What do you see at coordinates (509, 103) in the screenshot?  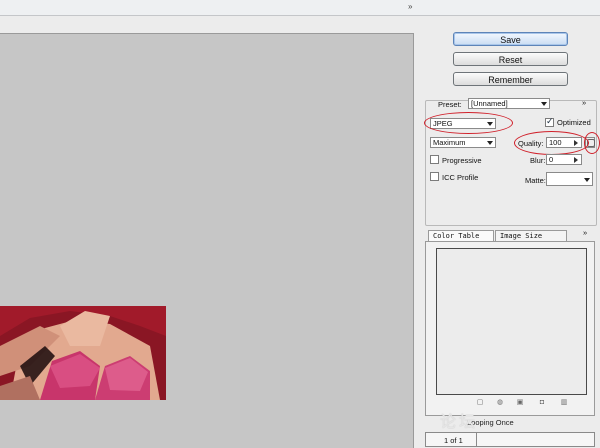 I see `preset-select: [Unnamed]` at bounding box center [509, 103].